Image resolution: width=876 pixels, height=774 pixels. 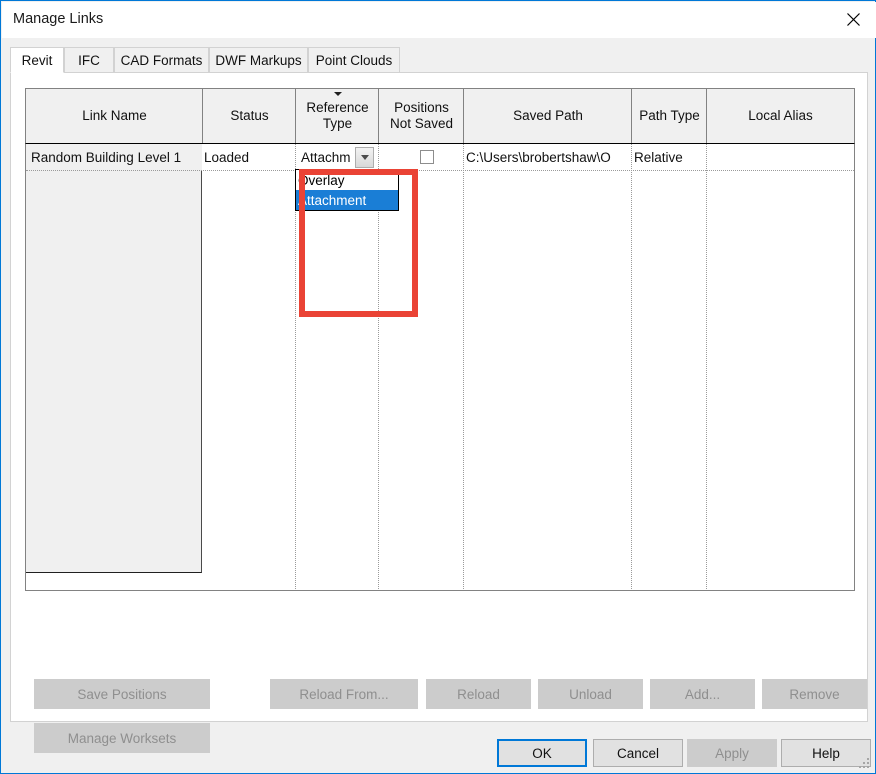 What do you see at coordinates (814, 694) in the screenshot?
I see `remove-button: Remove` at bounding box center [814, 694].